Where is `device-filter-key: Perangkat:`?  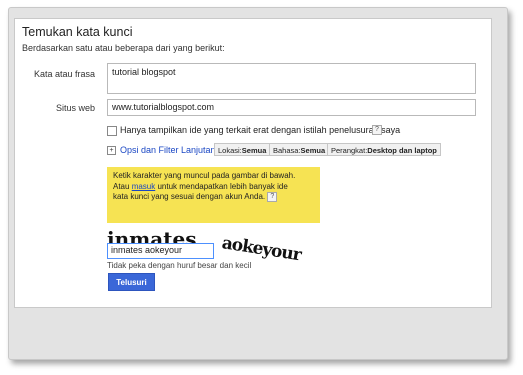 device-filter-key: Perangkat: is located at coordinates (349, 150).